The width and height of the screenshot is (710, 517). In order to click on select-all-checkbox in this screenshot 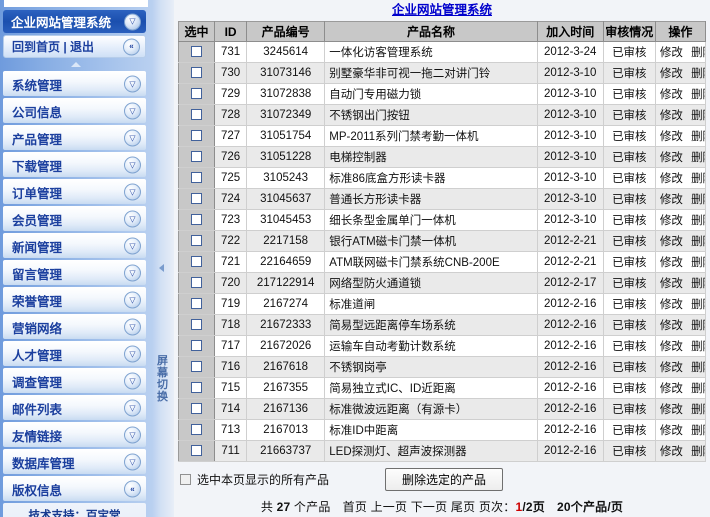, I will do `click(185, 479)`.